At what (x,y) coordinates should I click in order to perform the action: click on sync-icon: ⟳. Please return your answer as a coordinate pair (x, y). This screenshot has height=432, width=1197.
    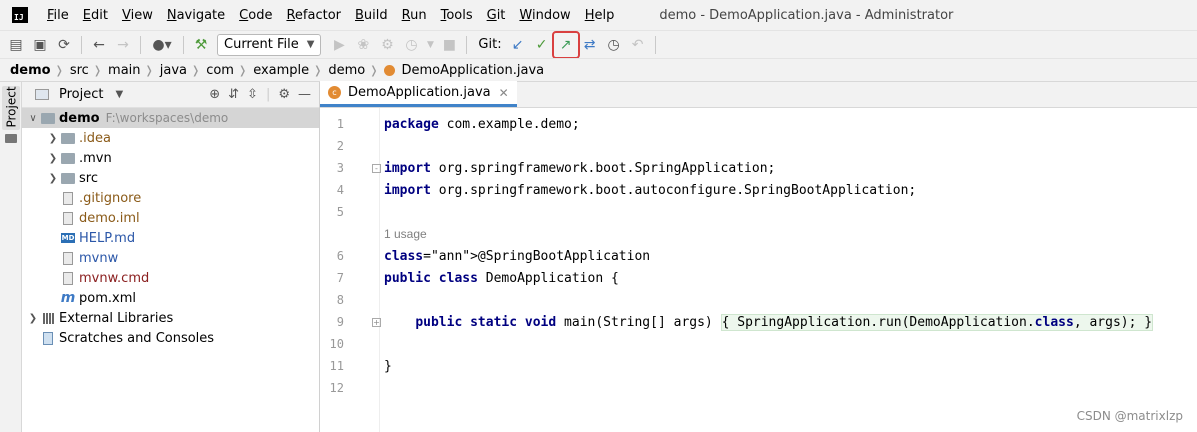
    Looking at the image, I should click on (64, 45).